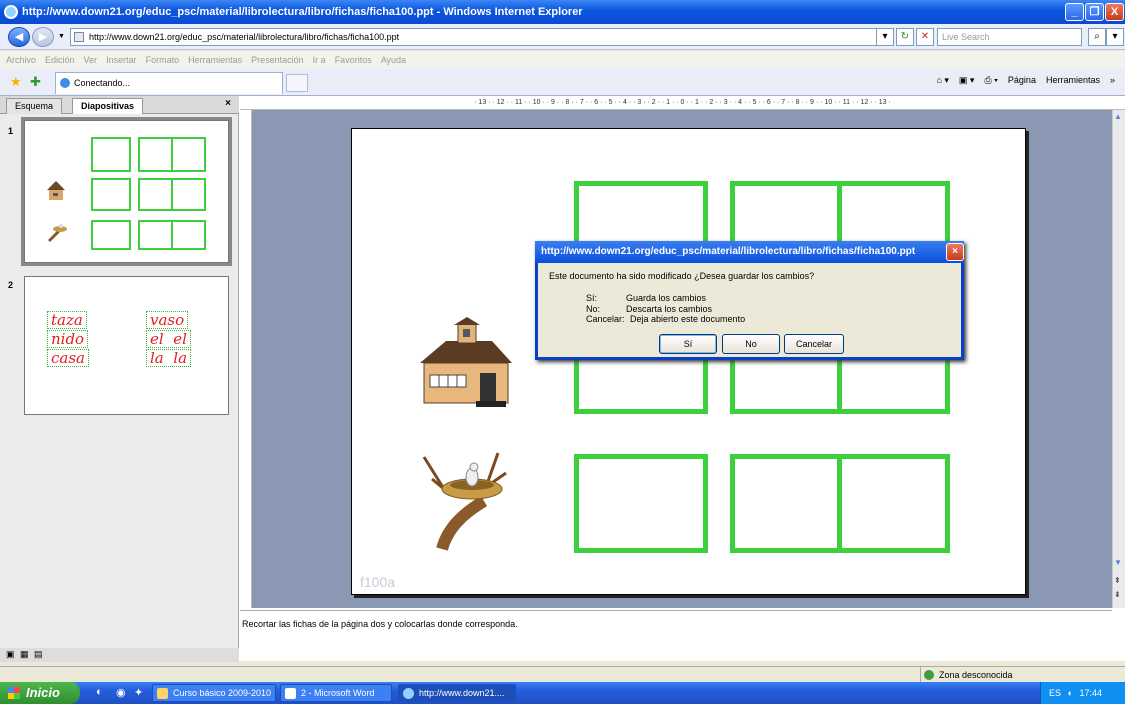 This screenshot has height=704, width=1125. Describe the element at coordinates (319, 60) in the screenshot. I see `menu-goto: Ir a` at that location.